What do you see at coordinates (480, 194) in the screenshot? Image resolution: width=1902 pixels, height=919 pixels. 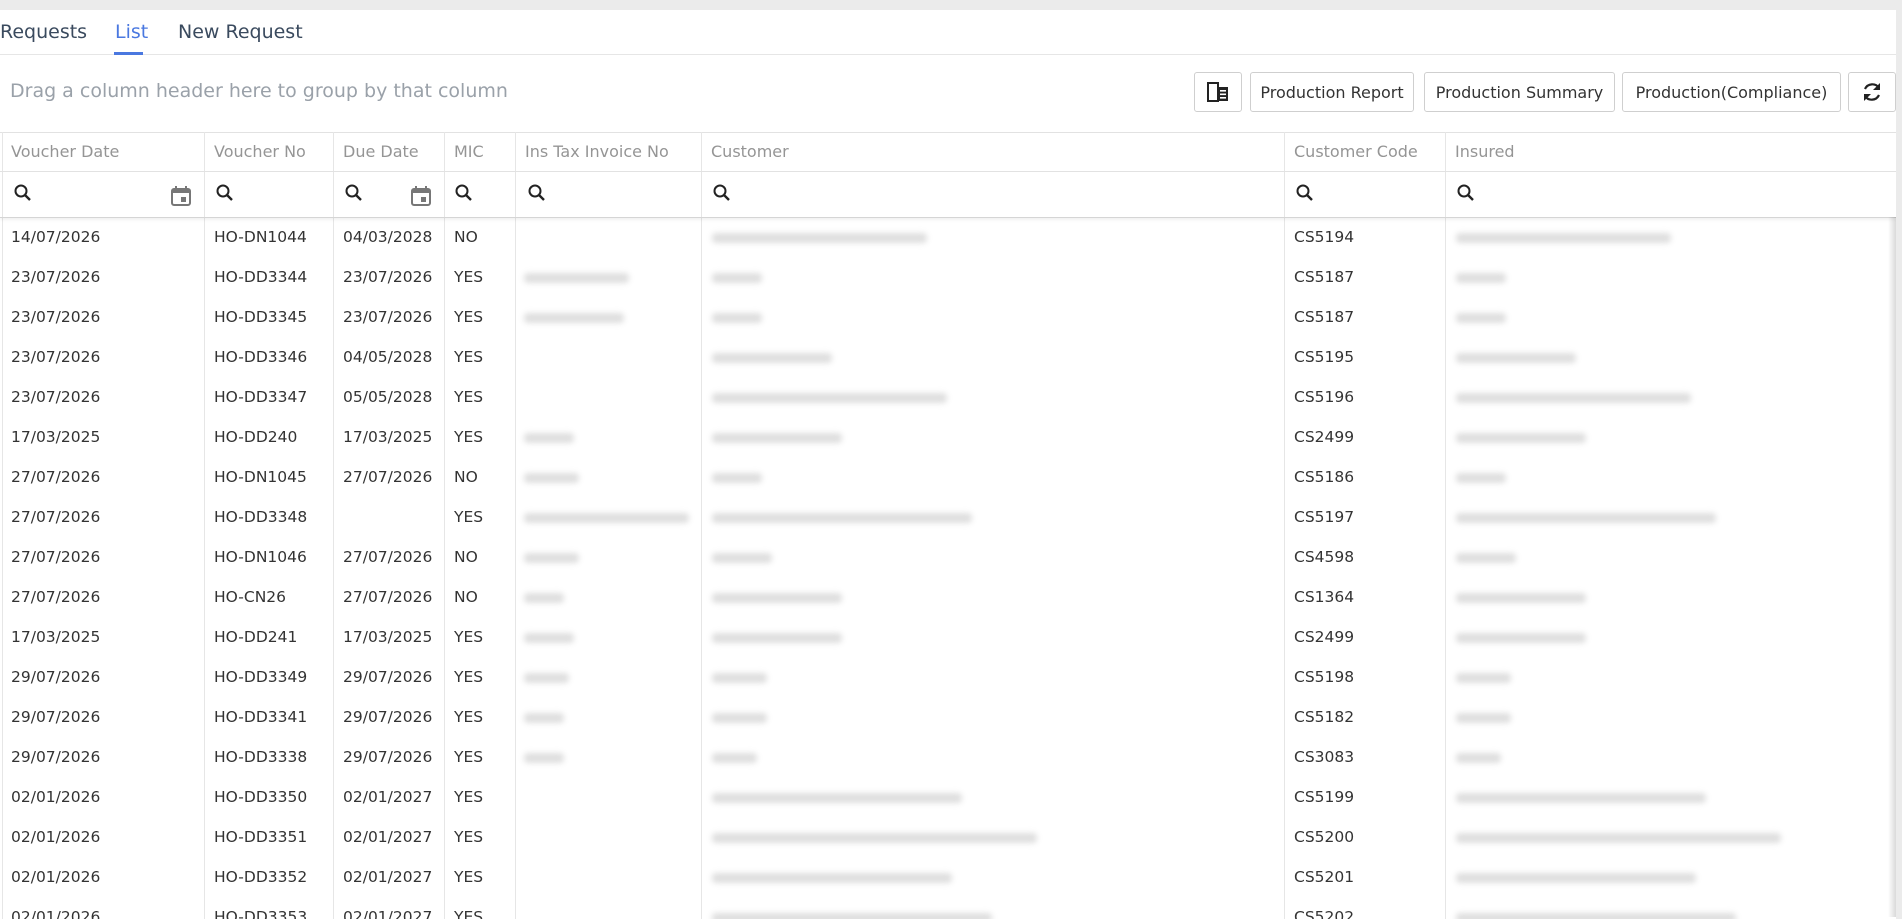 I see `filter-mic` at bounding box center [480, 194].